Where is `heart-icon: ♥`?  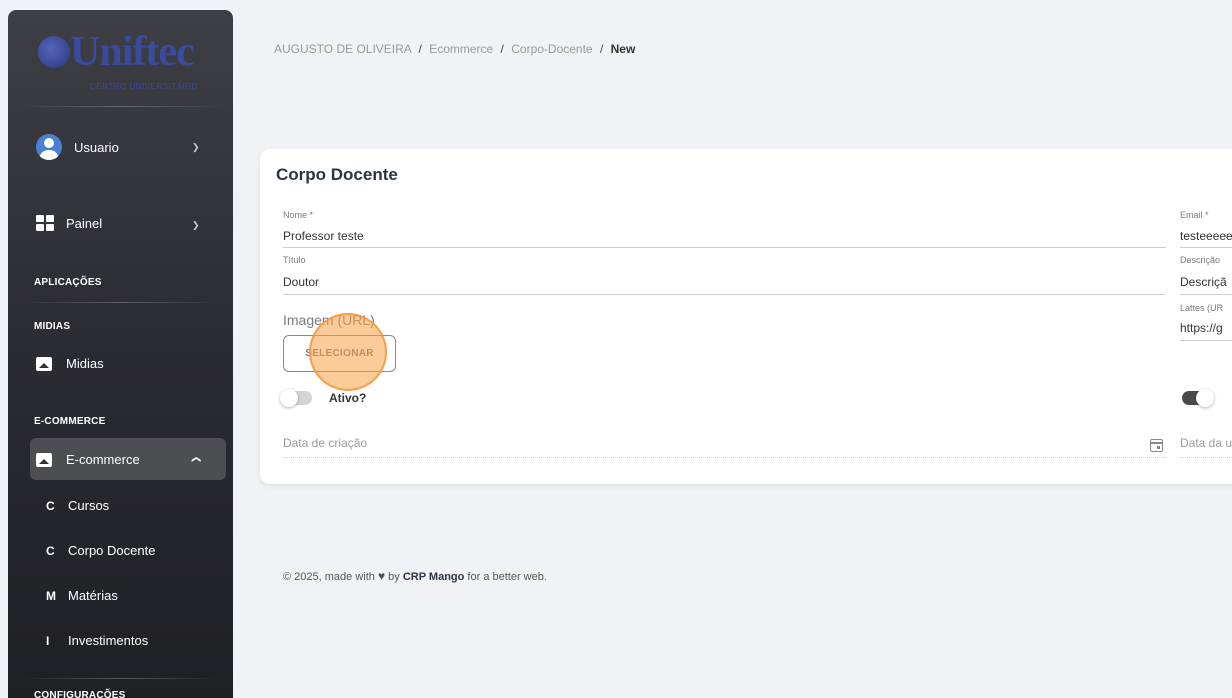
heart-icon: ♥ is located at coordinates (381, 576).